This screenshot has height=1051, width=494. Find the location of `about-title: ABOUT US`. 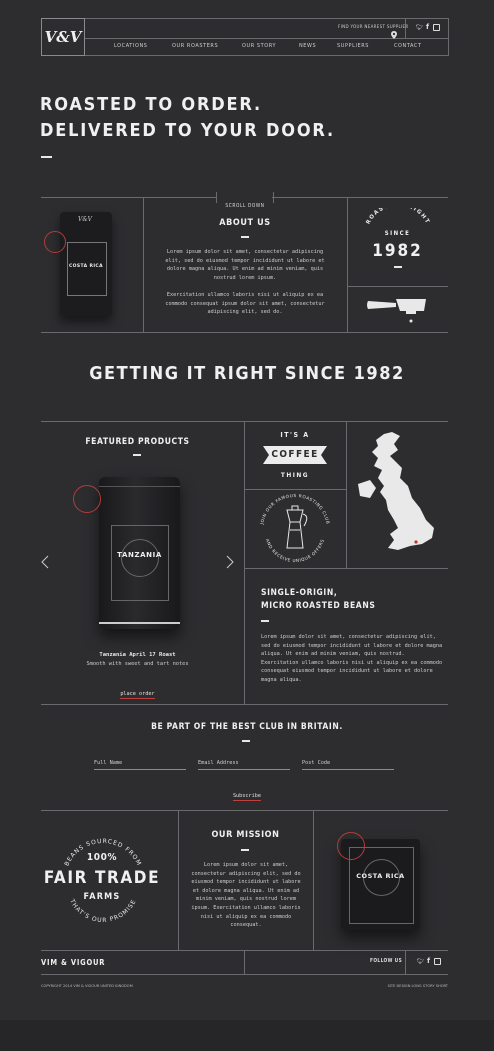

about-title: ABOUT US is located at coordinates (245, 223).